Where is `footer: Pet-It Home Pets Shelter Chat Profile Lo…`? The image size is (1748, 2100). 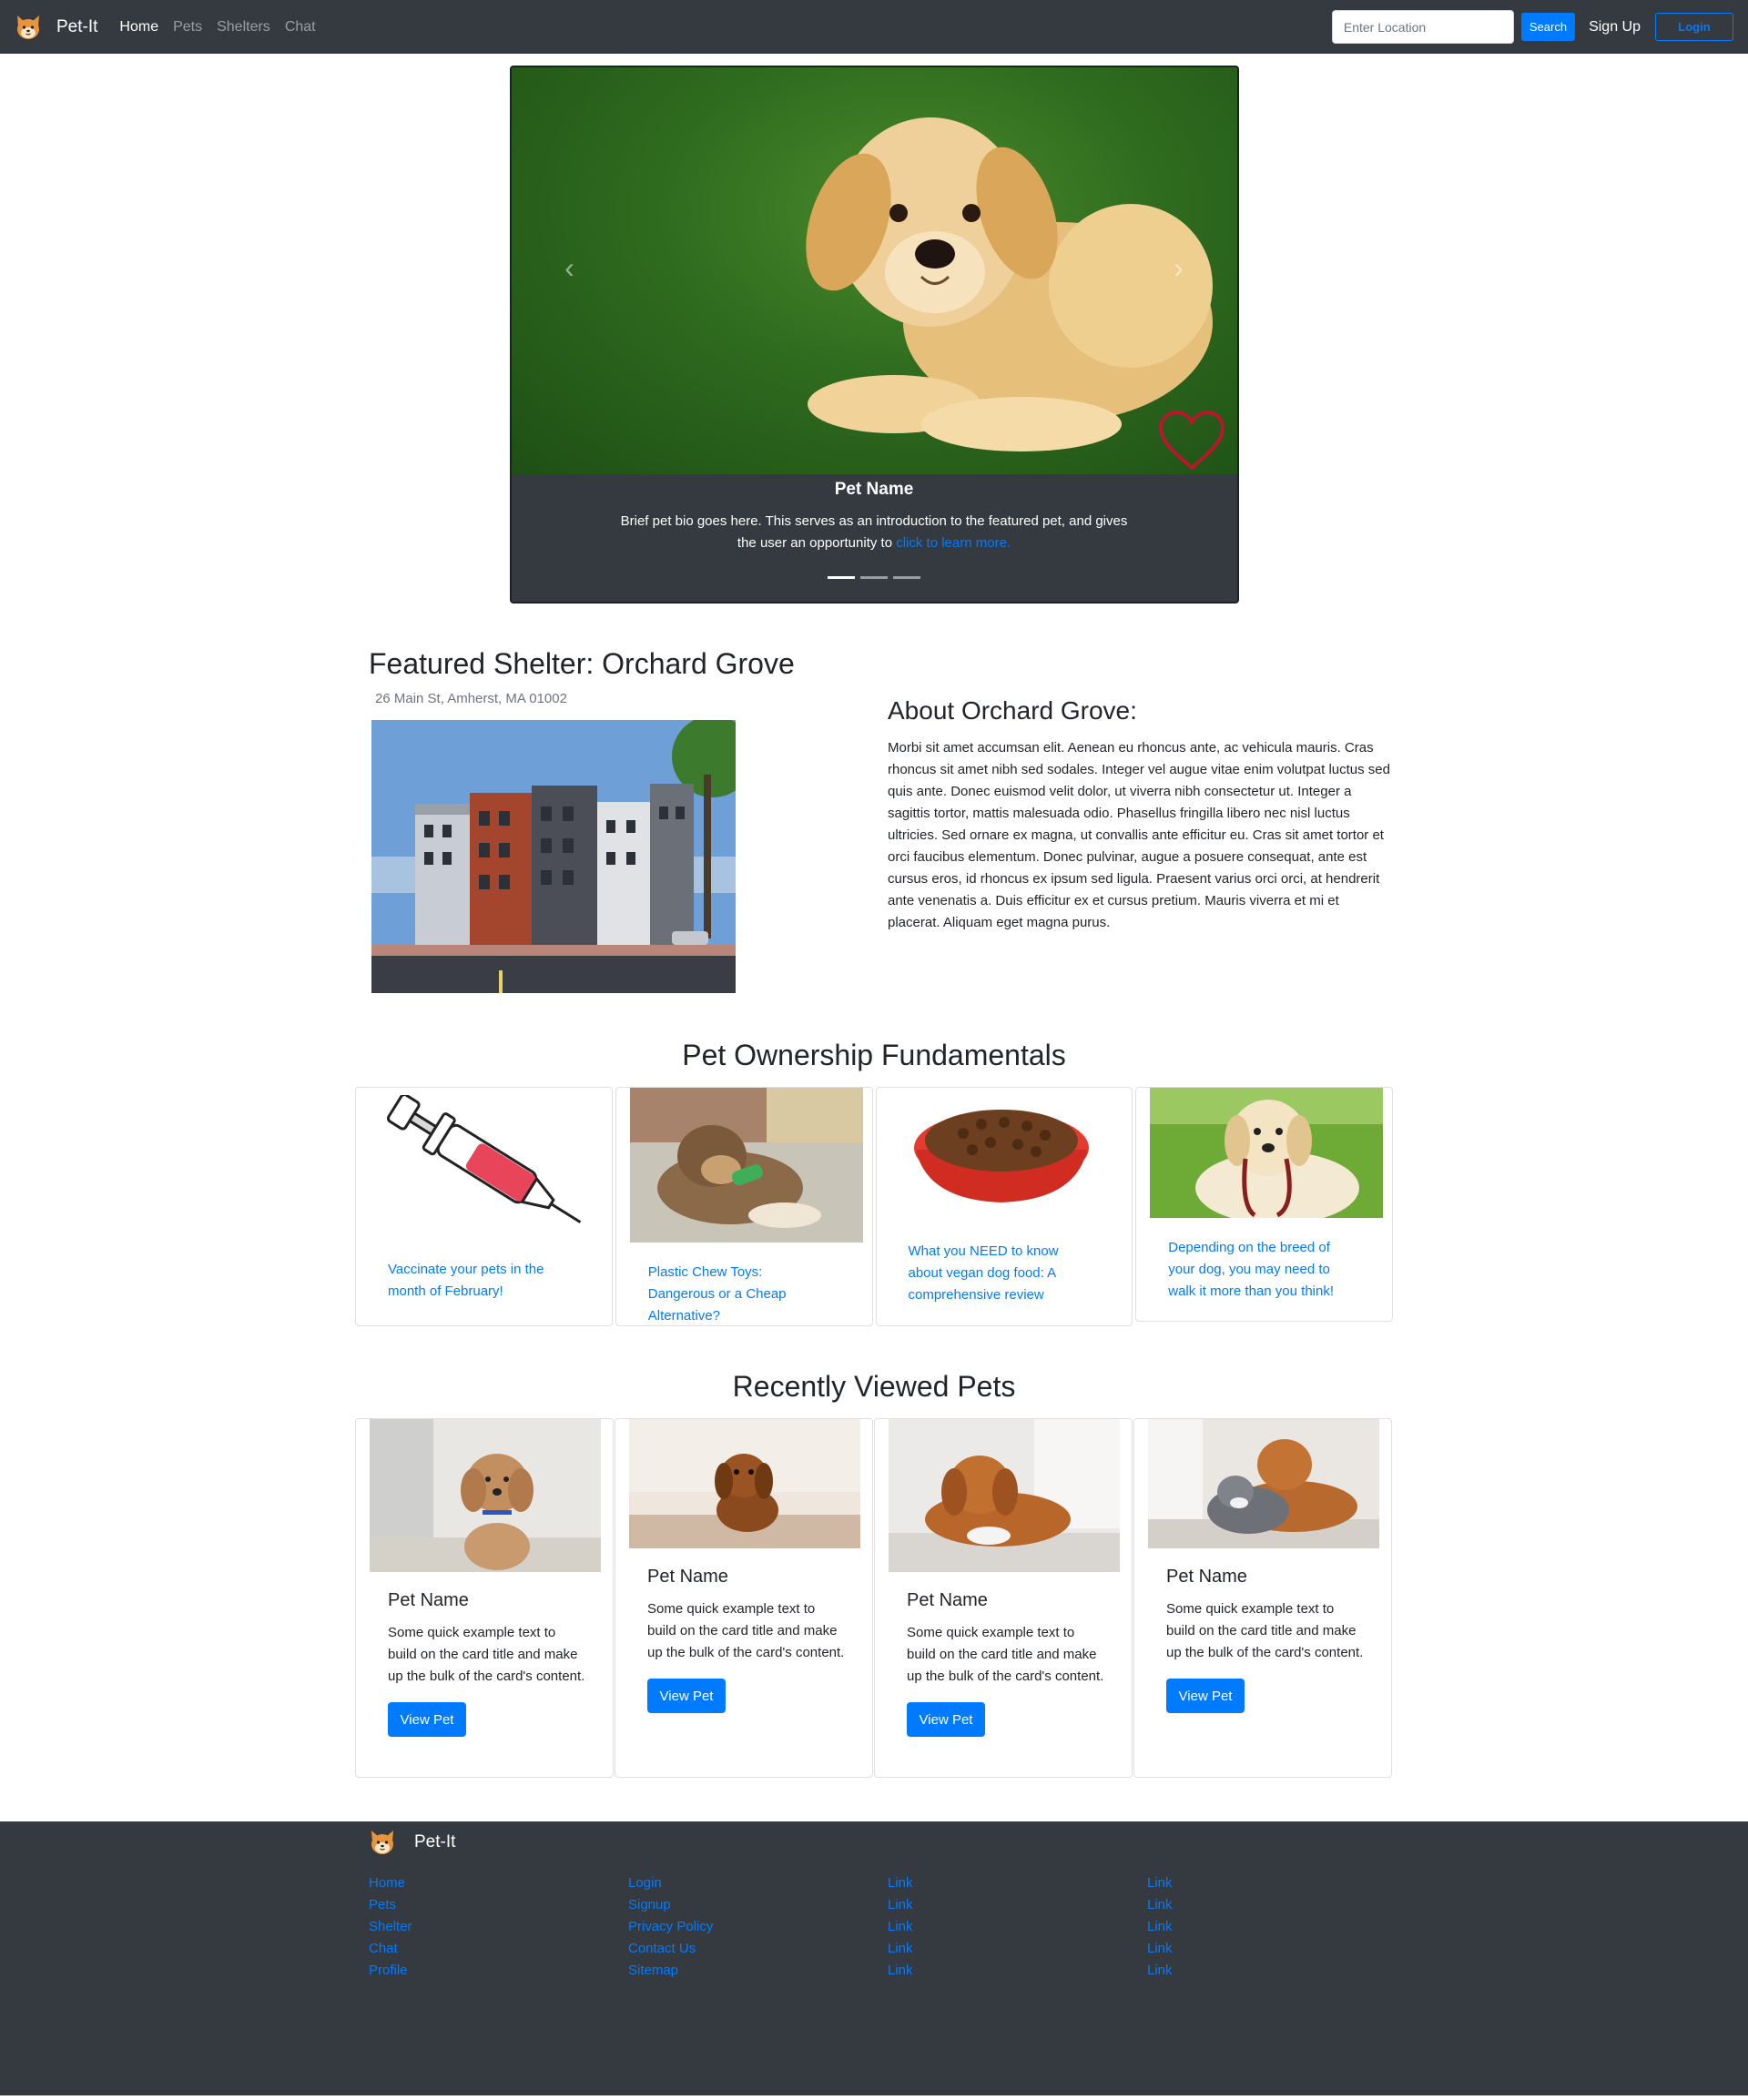
footer: Pet-It Home Pets Shelter Chat Profile Lo… is located at coordinates (874, 1958).